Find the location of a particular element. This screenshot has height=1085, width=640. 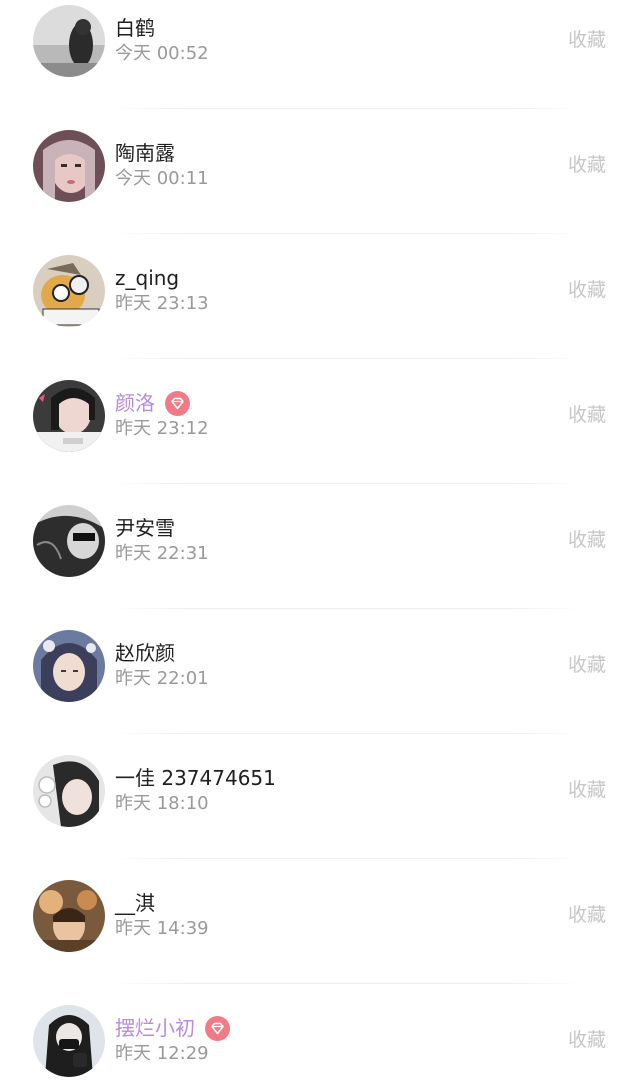

list-item: z_qing 昨天 23:13 收藏 is located at coordinates (320, 312).